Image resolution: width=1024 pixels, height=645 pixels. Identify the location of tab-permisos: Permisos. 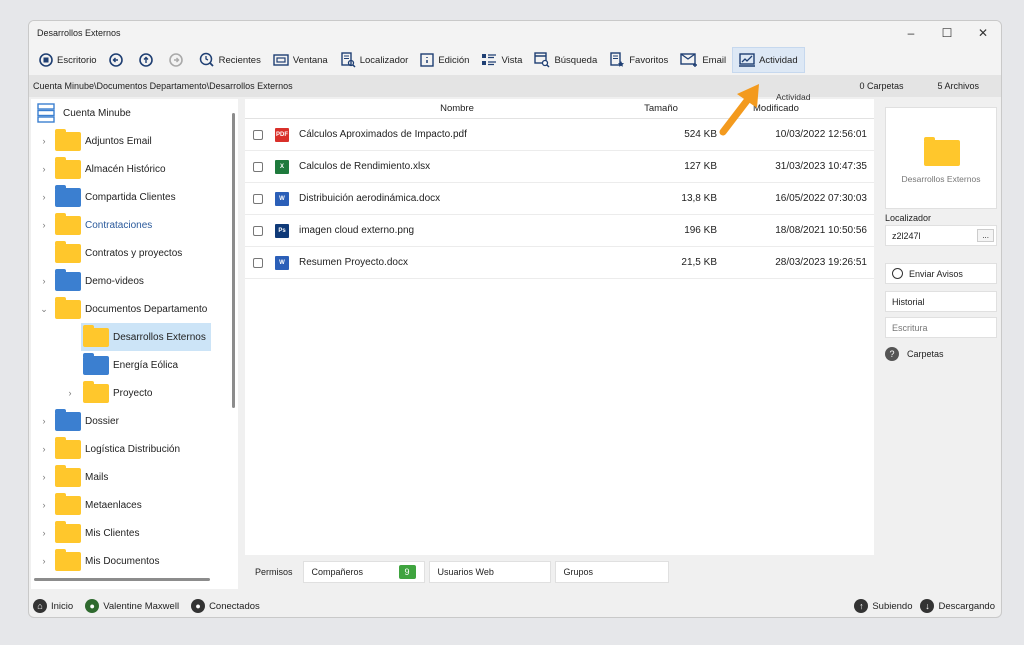
(274, 572).